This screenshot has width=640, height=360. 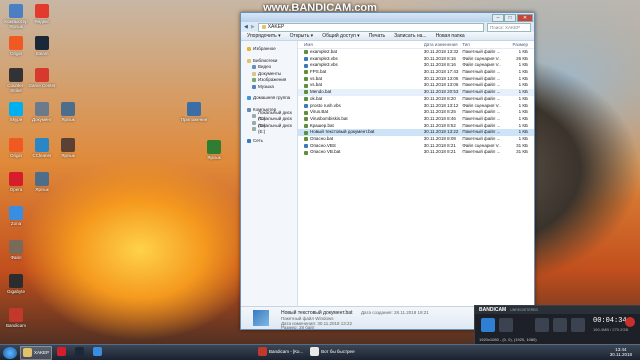 What do you see at coordinates (42, 14) in the screenshot?
I see `desktop-icon: Яндекс` at bounding box center [42, 14].